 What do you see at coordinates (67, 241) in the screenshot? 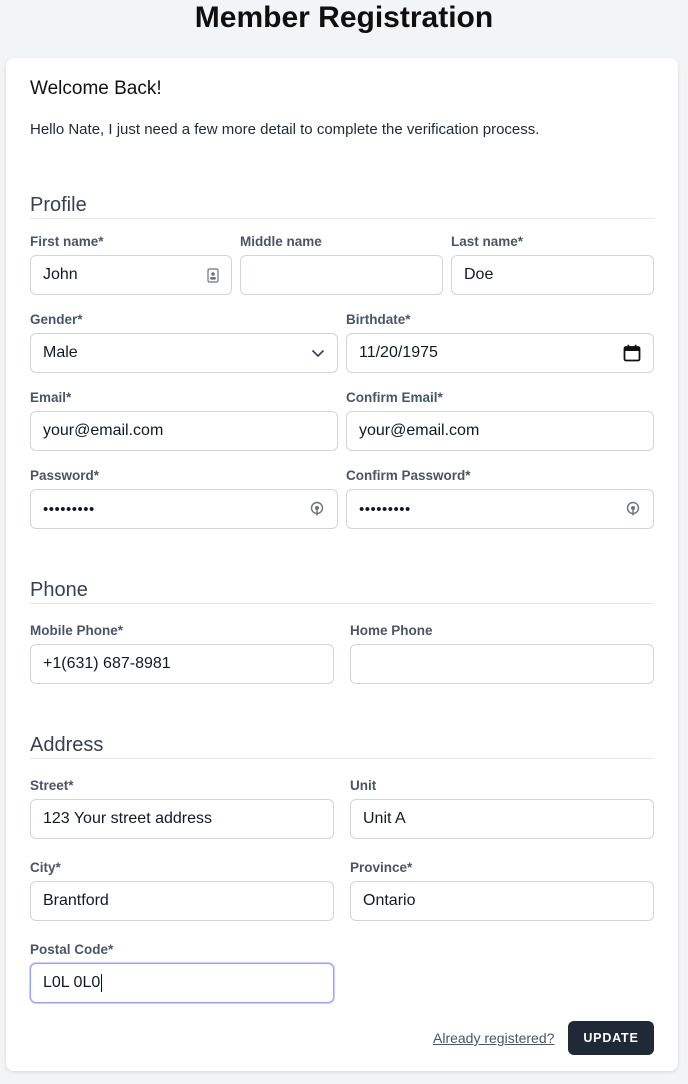
I see `first-name-label: First name*` at bounding box center [67, 241].